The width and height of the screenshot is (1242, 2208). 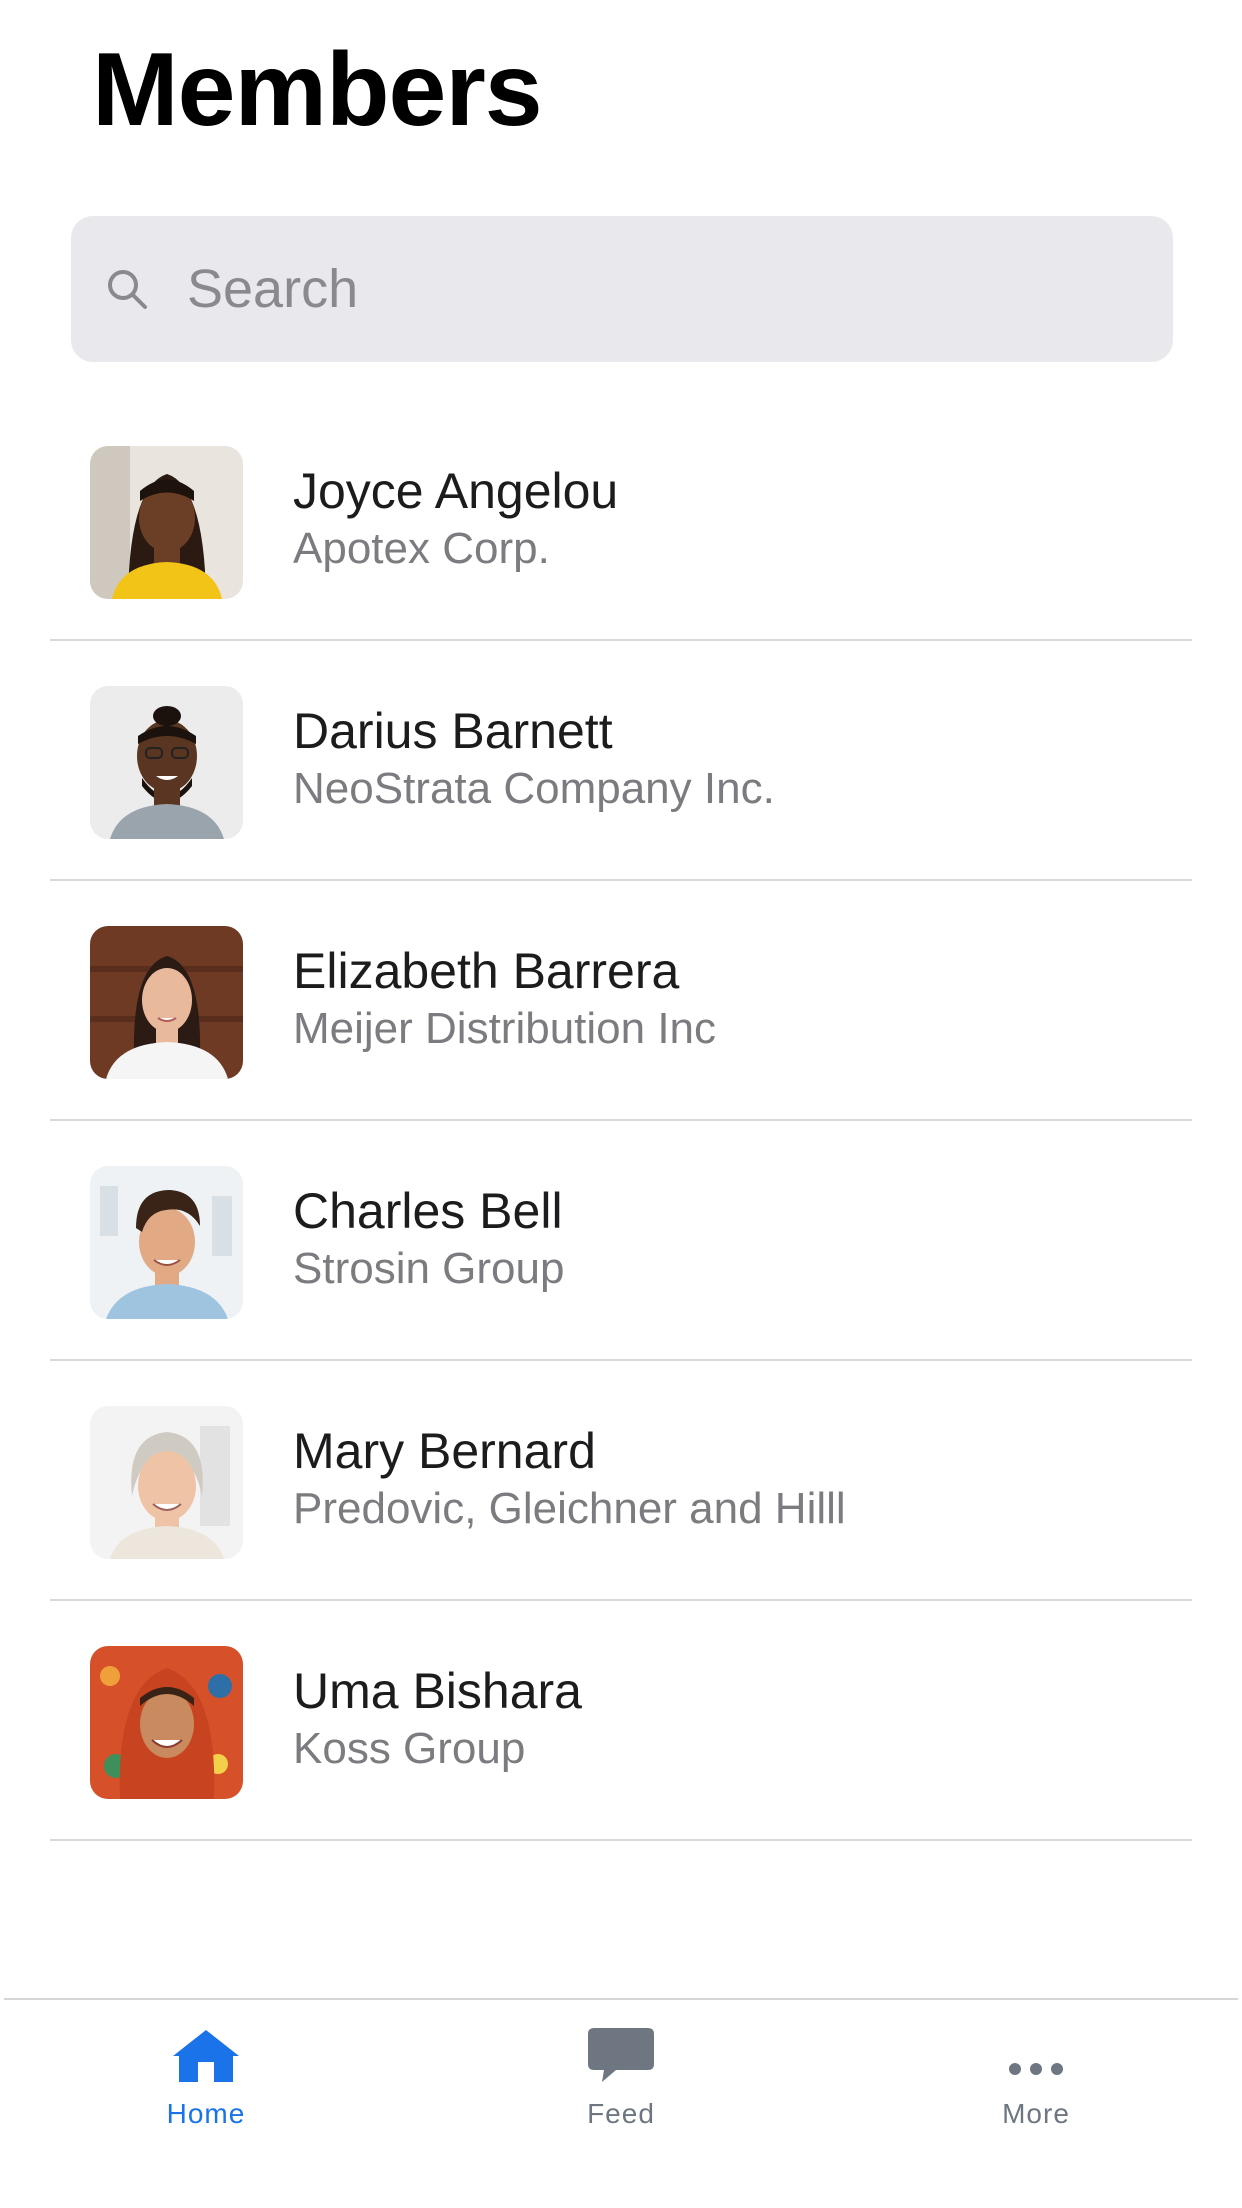 I want to click on tab-home-label: Home, so click(x=206, y=2113).